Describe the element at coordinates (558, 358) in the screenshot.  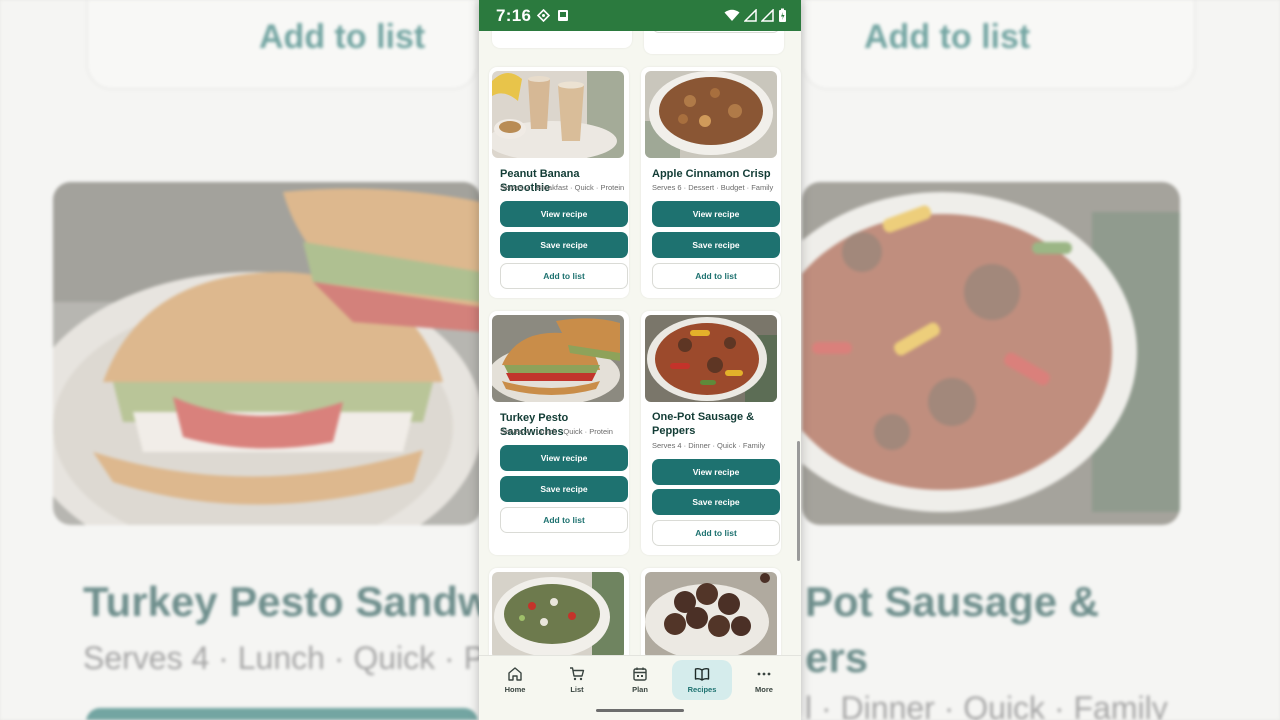
I see `sandwich-photo` at that location.